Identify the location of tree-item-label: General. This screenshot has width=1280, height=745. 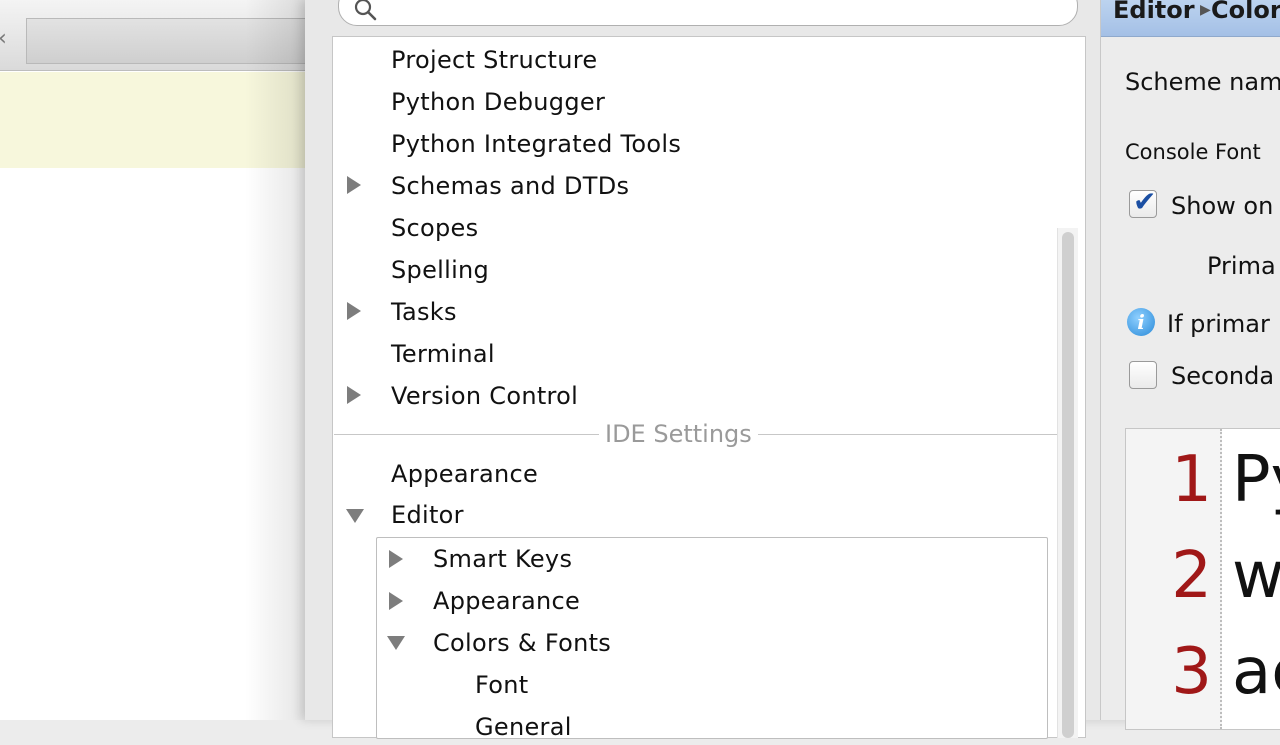
(523, 727).